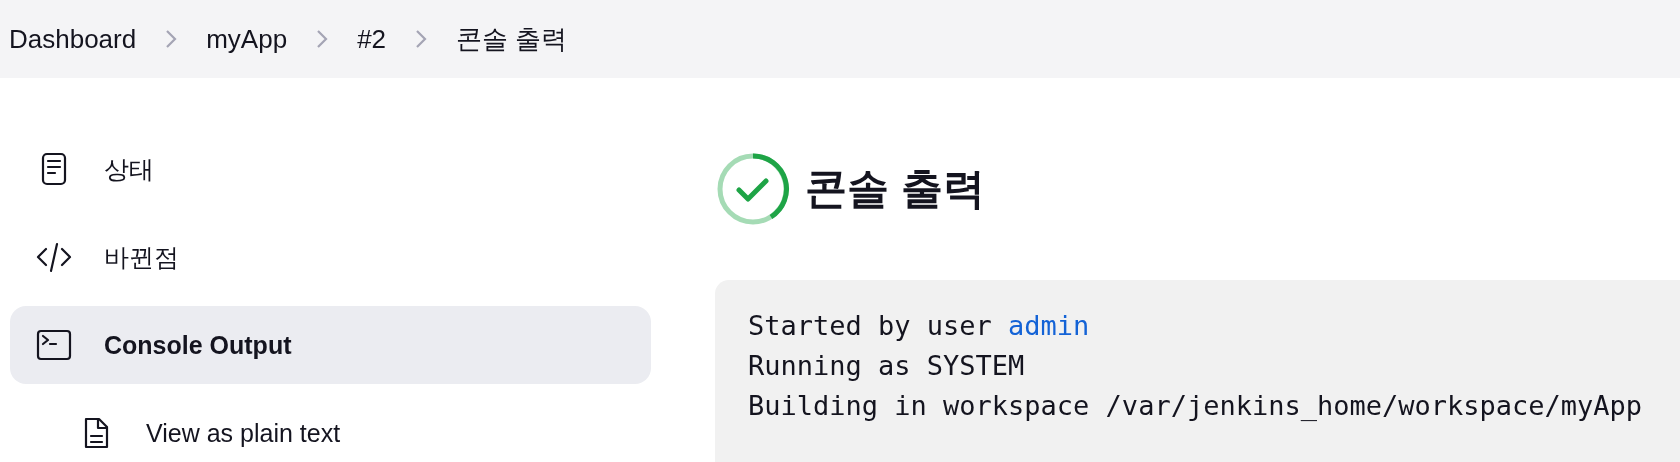 This screenshot has width=1680, height=462. I want to click on sidebar-item: View as plain text, so click(330, 428).